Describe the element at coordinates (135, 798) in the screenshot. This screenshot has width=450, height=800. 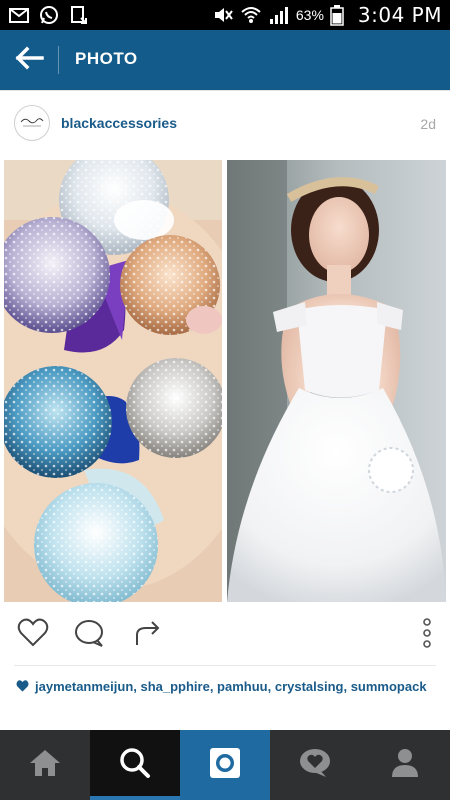
I see `nav-active-indicator` at that location.